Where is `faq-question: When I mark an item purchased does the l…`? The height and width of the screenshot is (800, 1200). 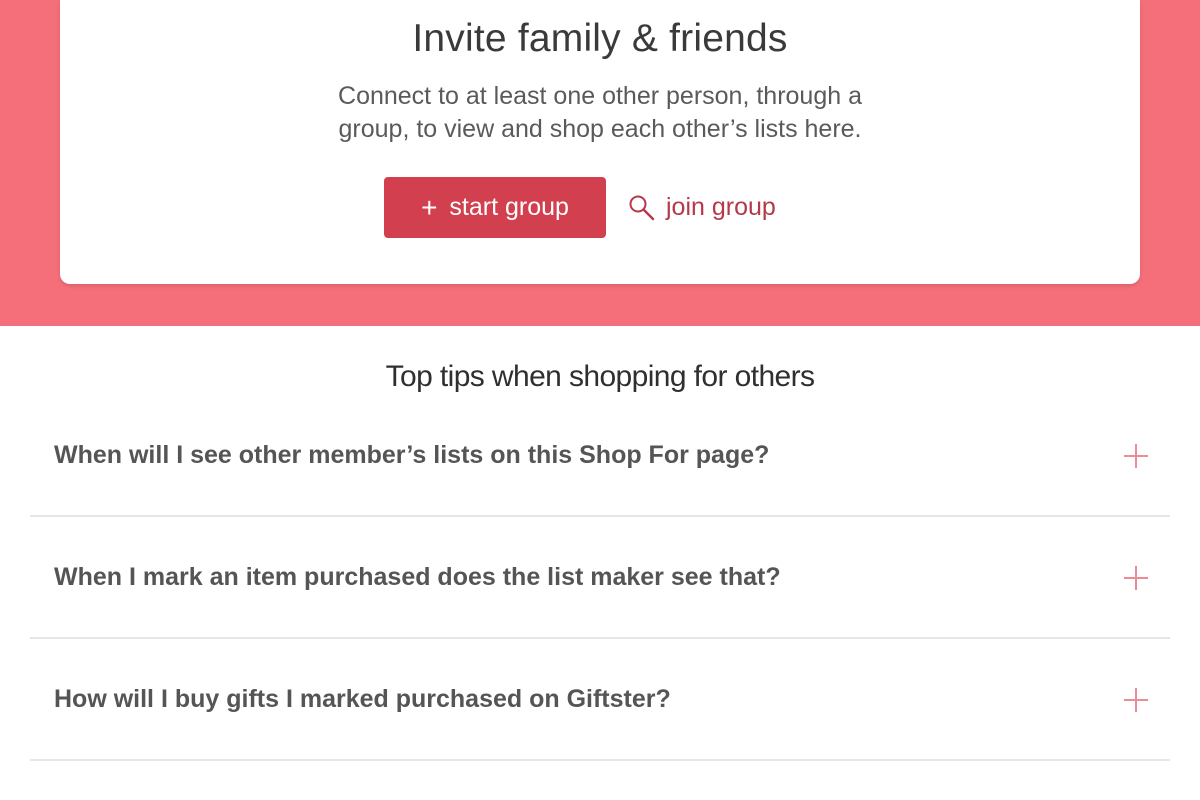
faq-question: When I mark an item purchased does the l… is located at coordinates (417, 577).